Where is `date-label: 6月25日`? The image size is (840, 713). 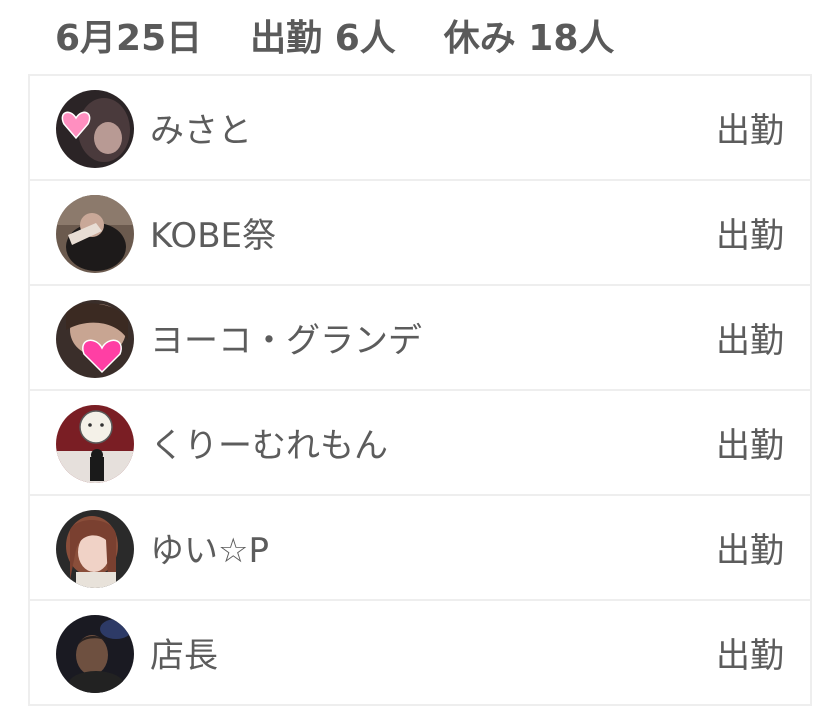
date-label: 6月25日 is located at coordinates (129, 38).